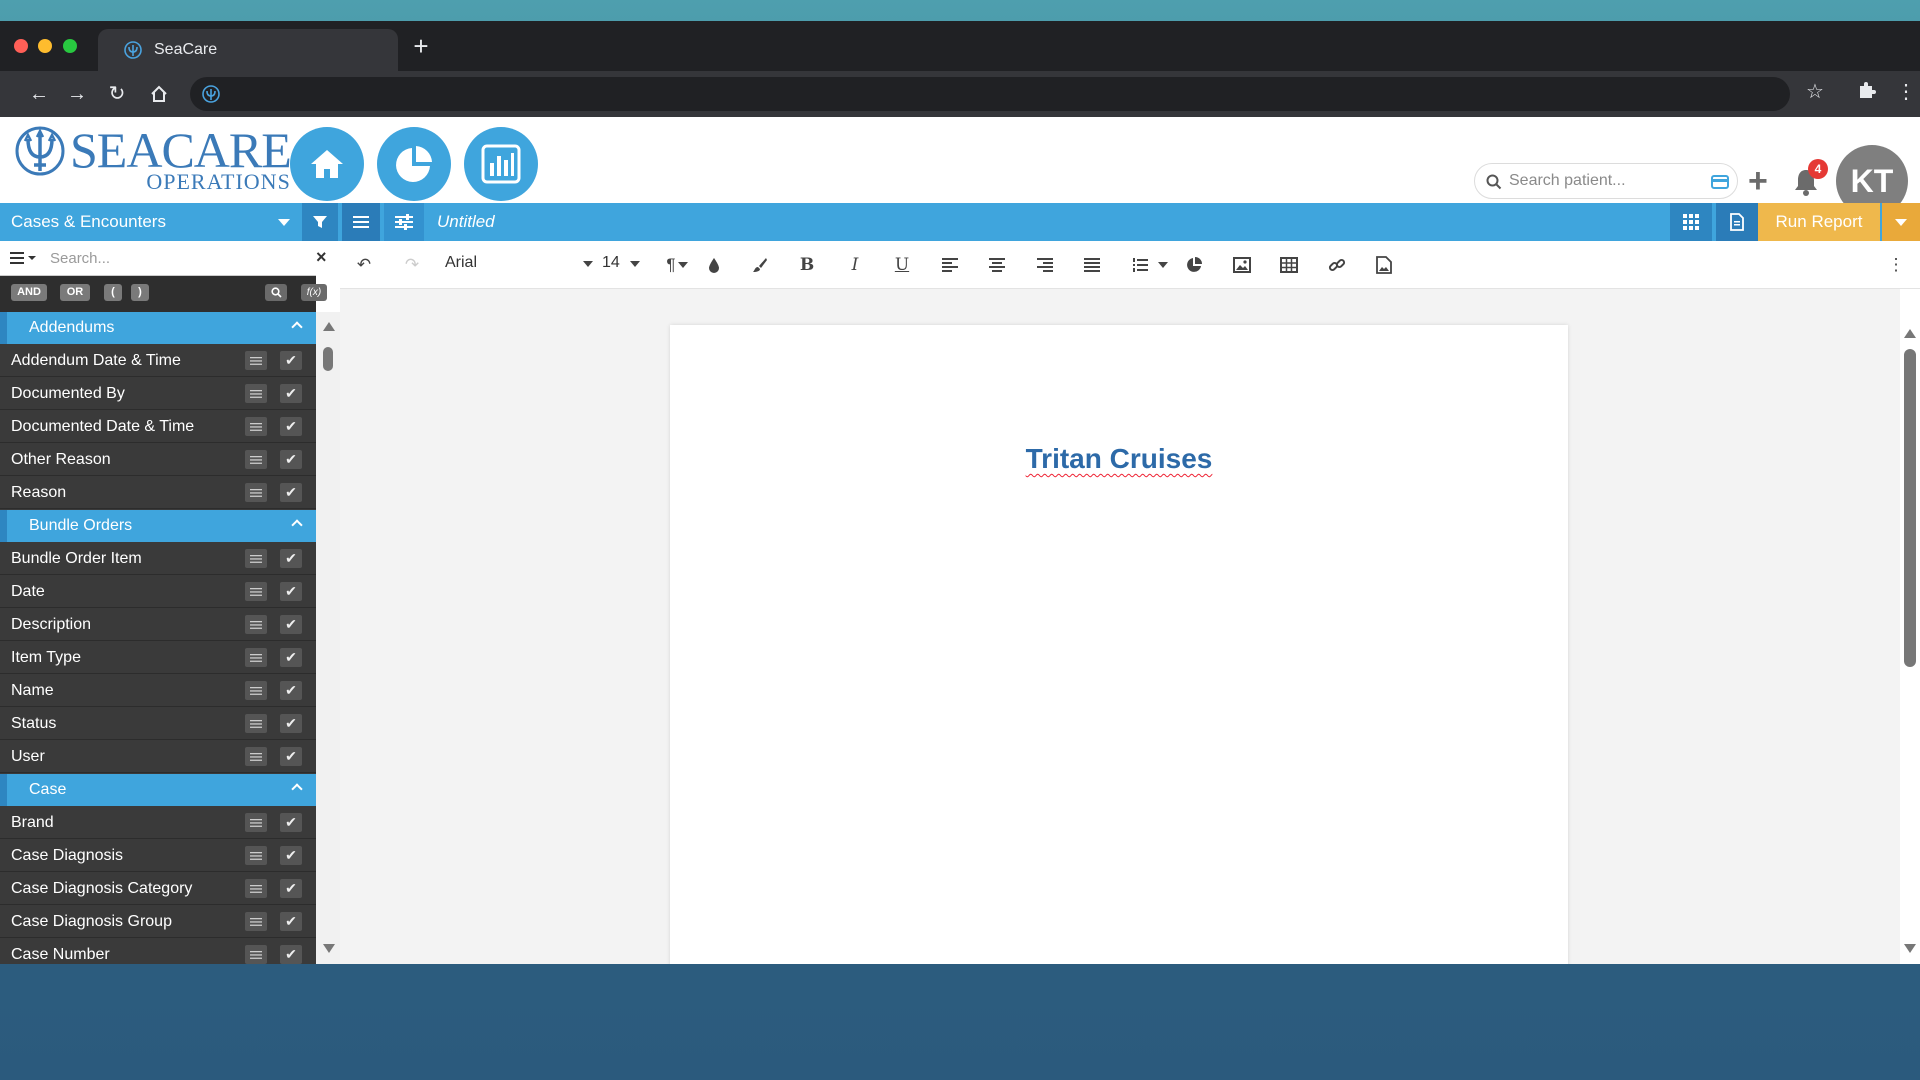  What do you see at coordinates (158, 624) in the screenshot?
I see `field-item: Description ✔` at bounding box center [158, 624].